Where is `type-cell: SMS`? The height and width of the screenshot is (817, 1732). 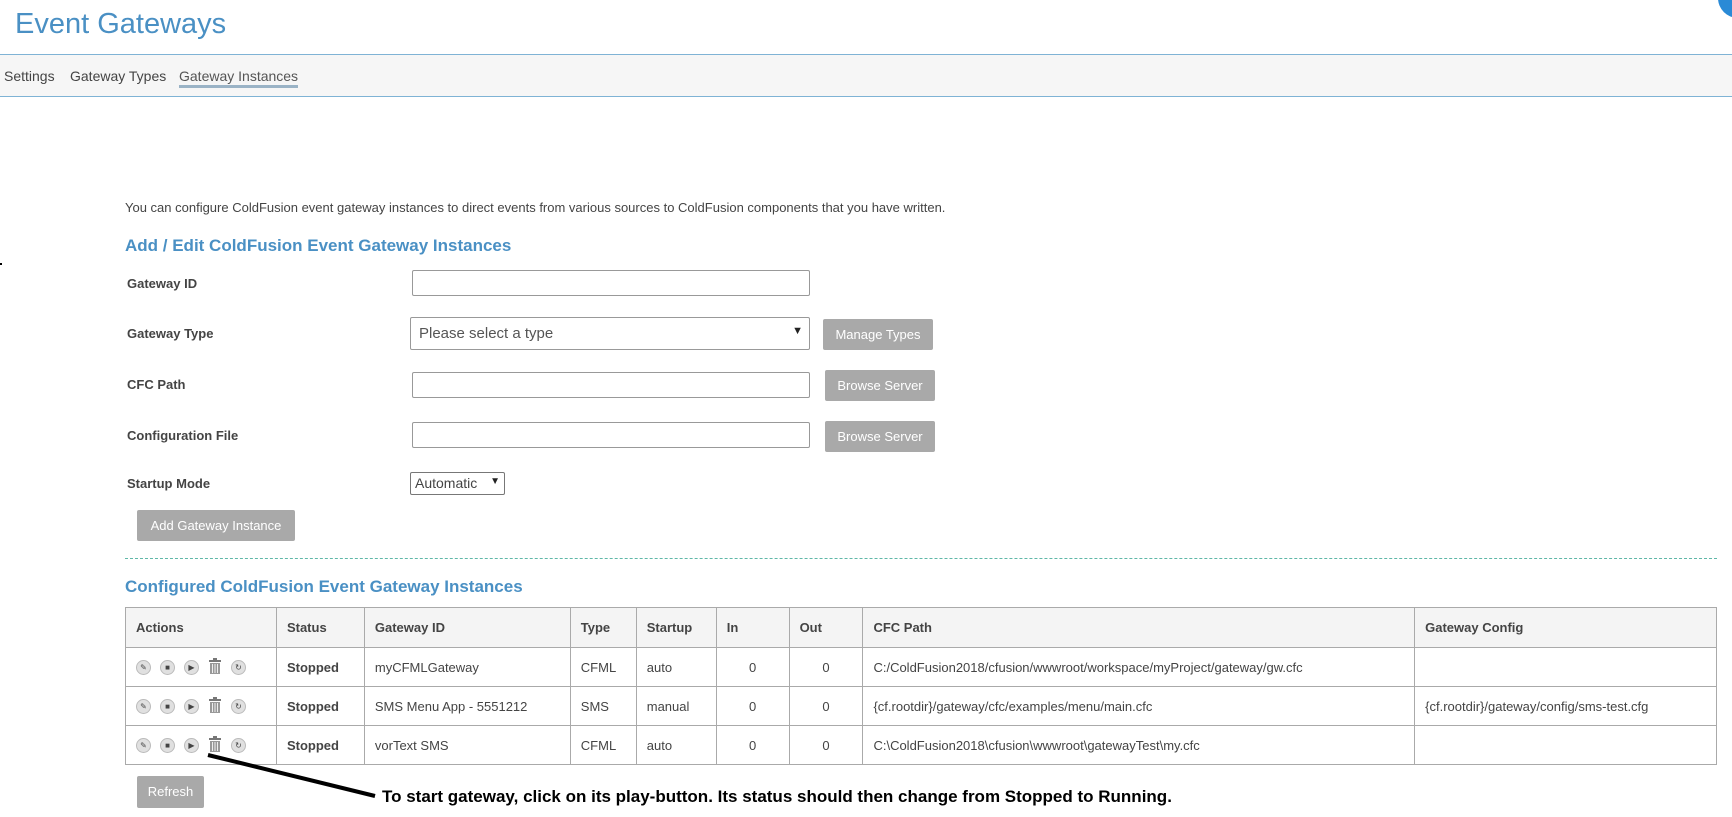 type-cell: SMS is located at coordinates (603, 706).